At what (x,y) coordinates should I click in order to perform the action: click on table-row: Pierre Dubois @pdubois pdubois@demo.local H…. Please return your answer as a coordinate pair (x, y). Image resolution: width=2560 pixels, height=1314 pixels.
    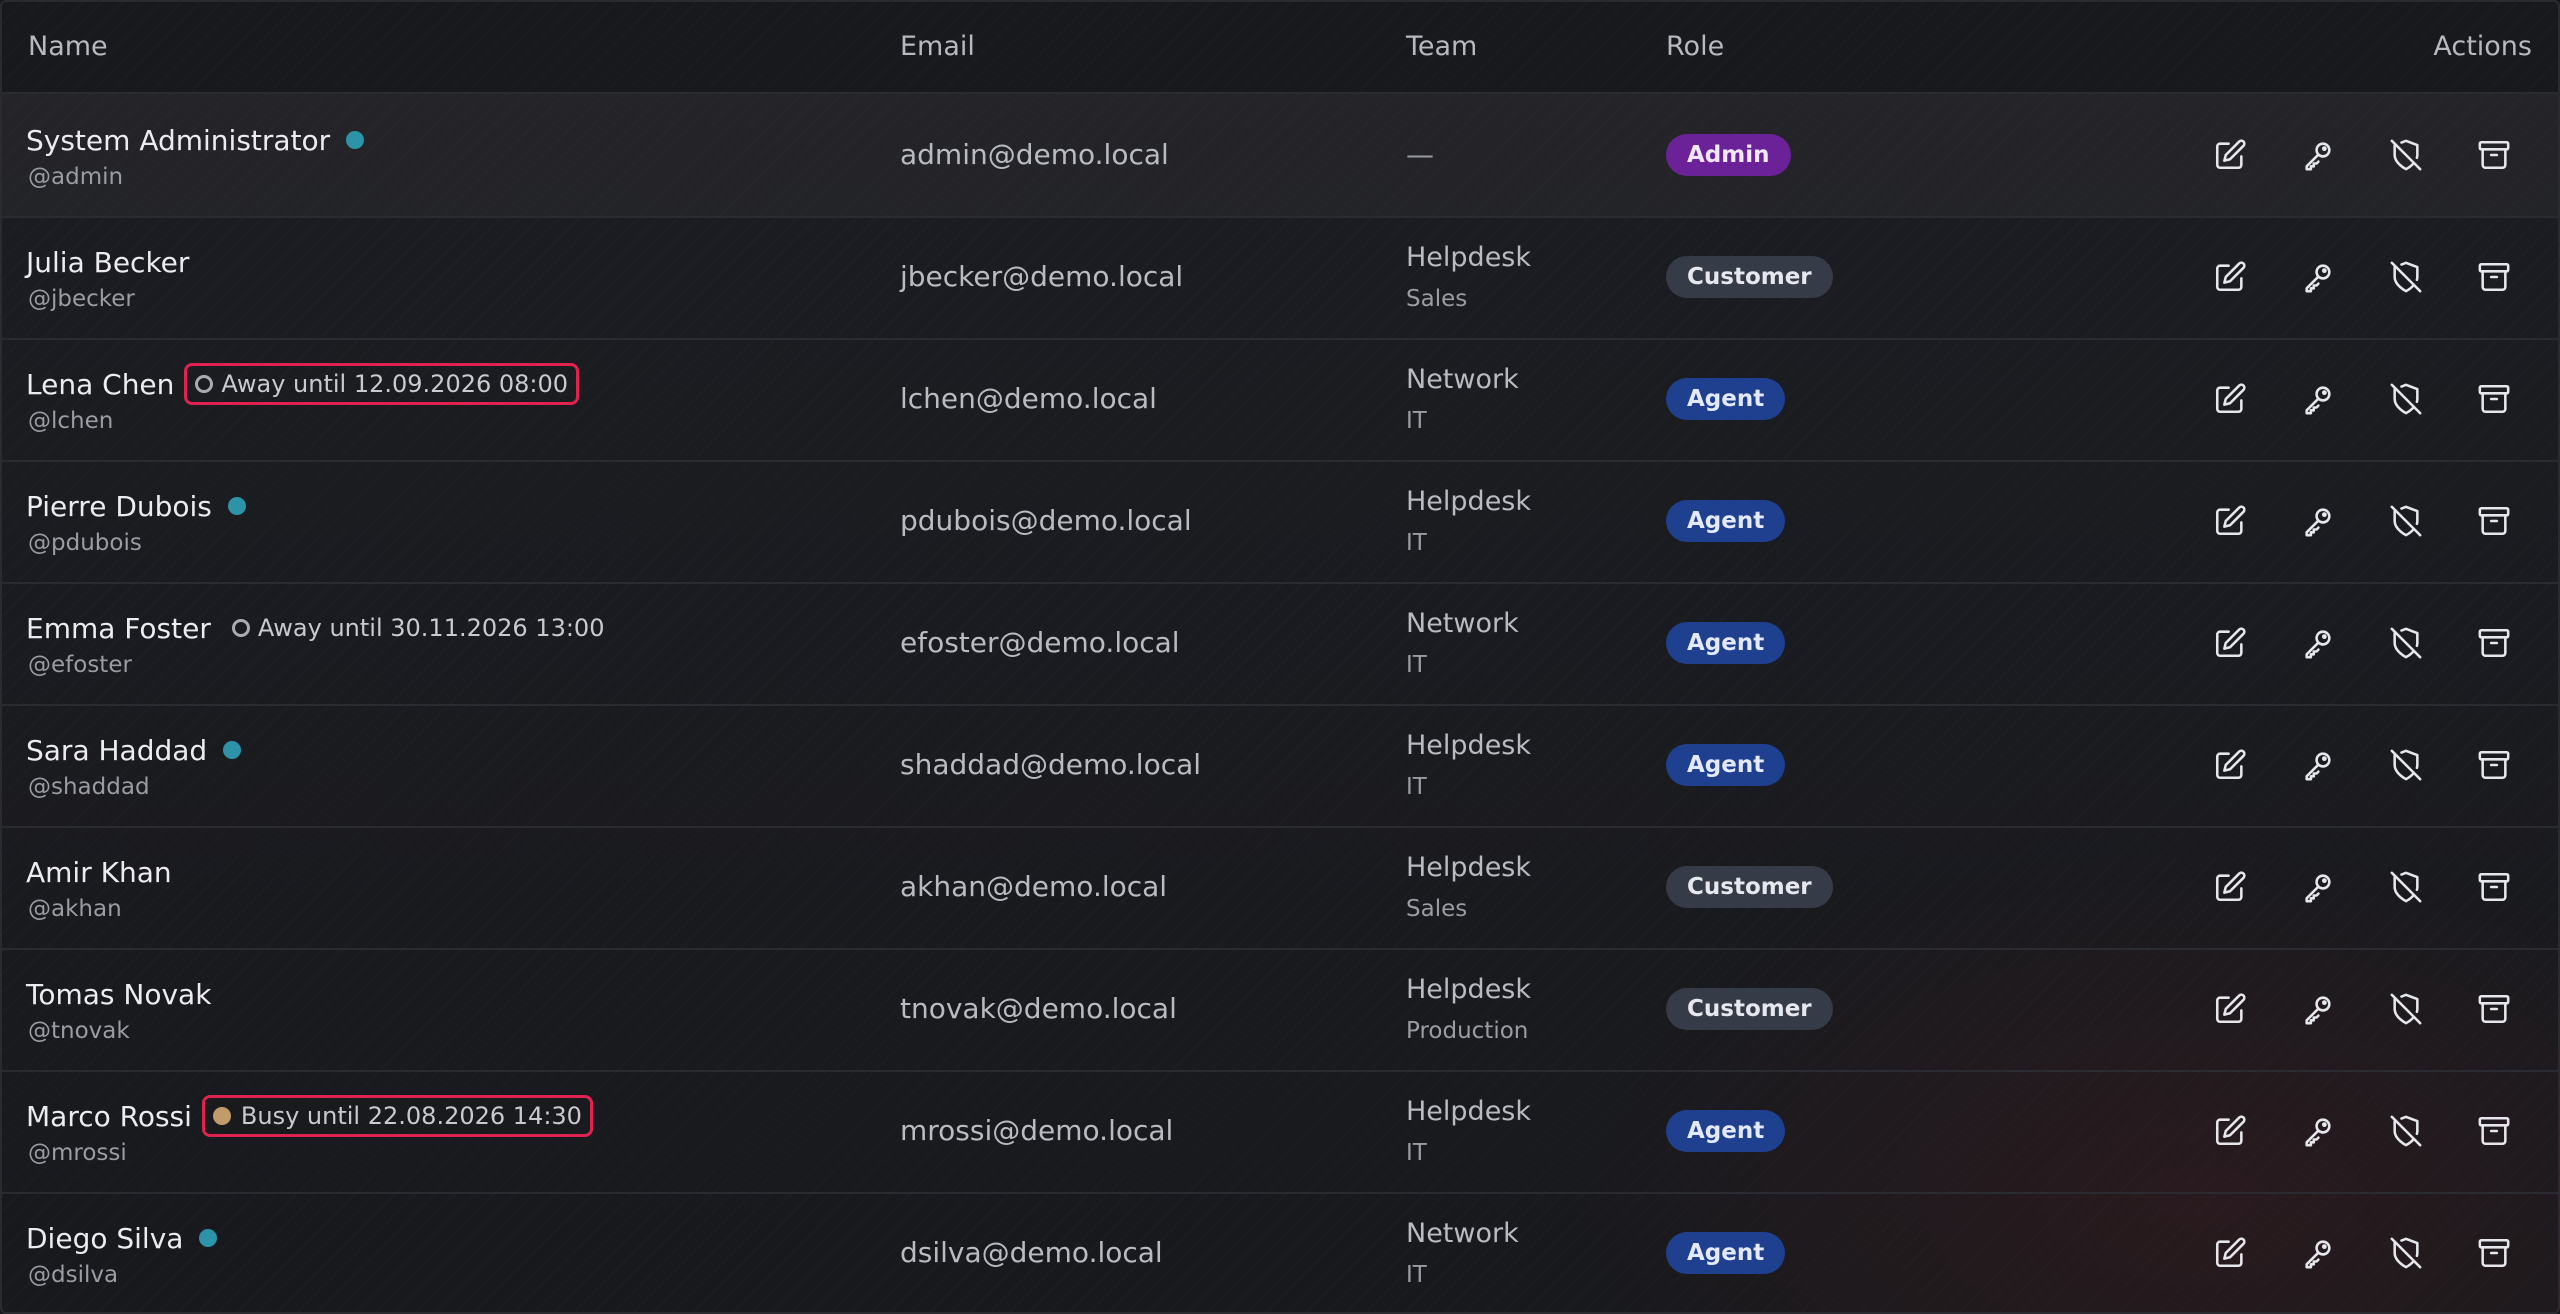
    Looking at the image, I should click on (1280, 522).